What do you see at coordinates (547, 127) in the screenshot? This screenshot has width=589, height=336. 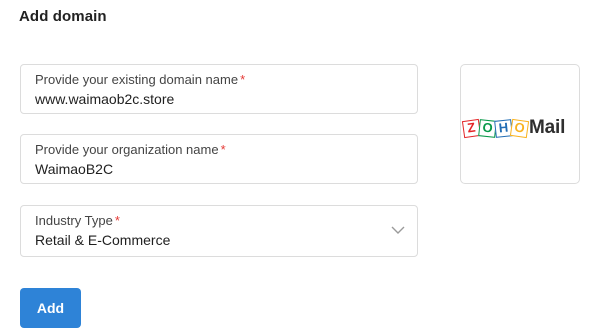 I see `mail-wordmark: Mail` at bounding box center [547, 127].